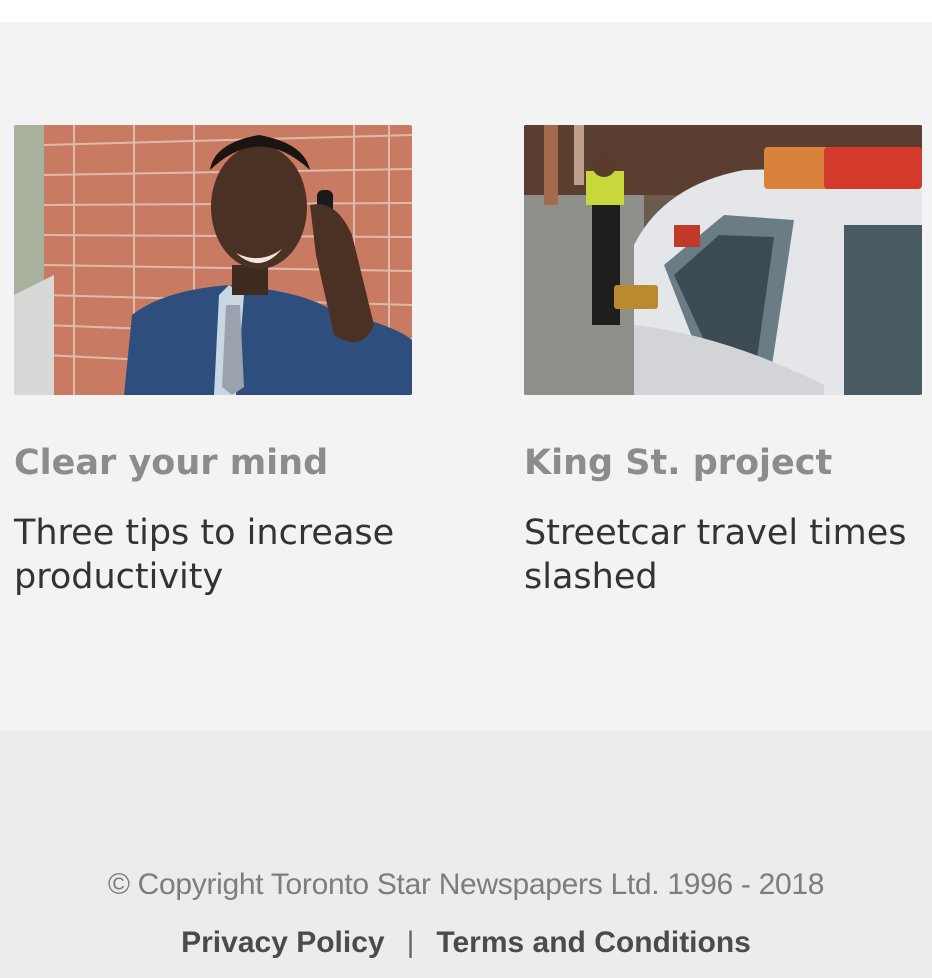  I want to click on story-kicker: King St. project, so click(723, 463).